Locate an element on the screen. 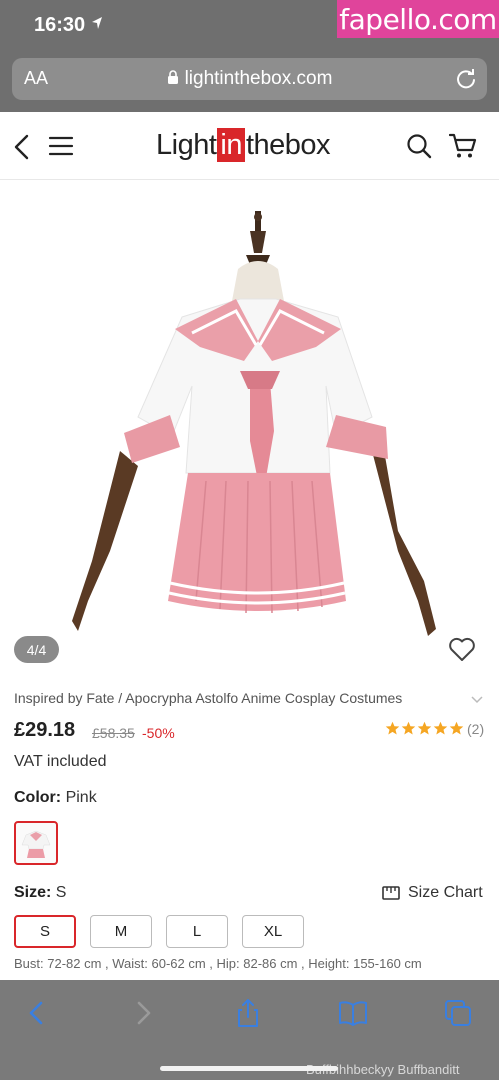 Image resolution: width=499 pixels, height=1080 pixels. size-option-l: L is located at coordinates (197, 931).